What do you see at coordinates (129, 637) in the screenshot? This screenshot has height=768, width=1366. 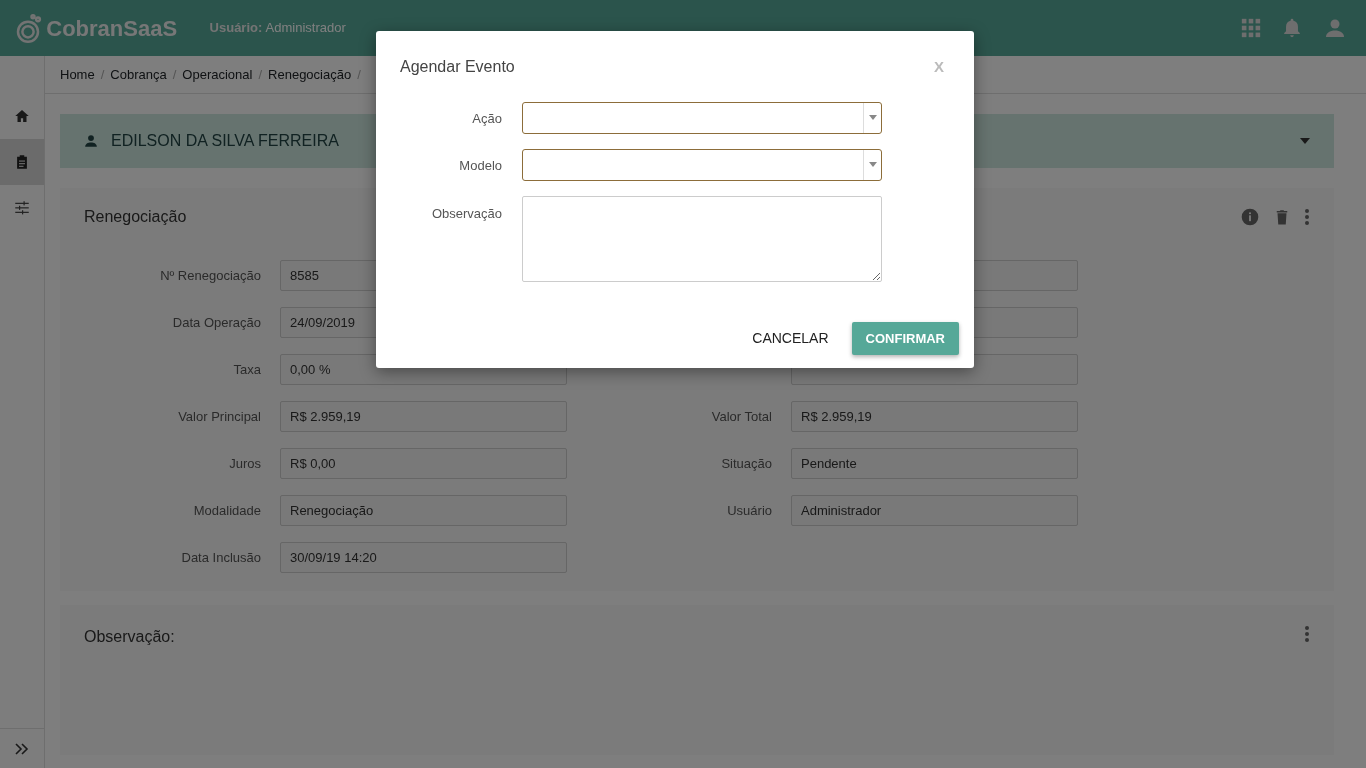 I see `section-title: Observação:` at bounding box center [129, 637].